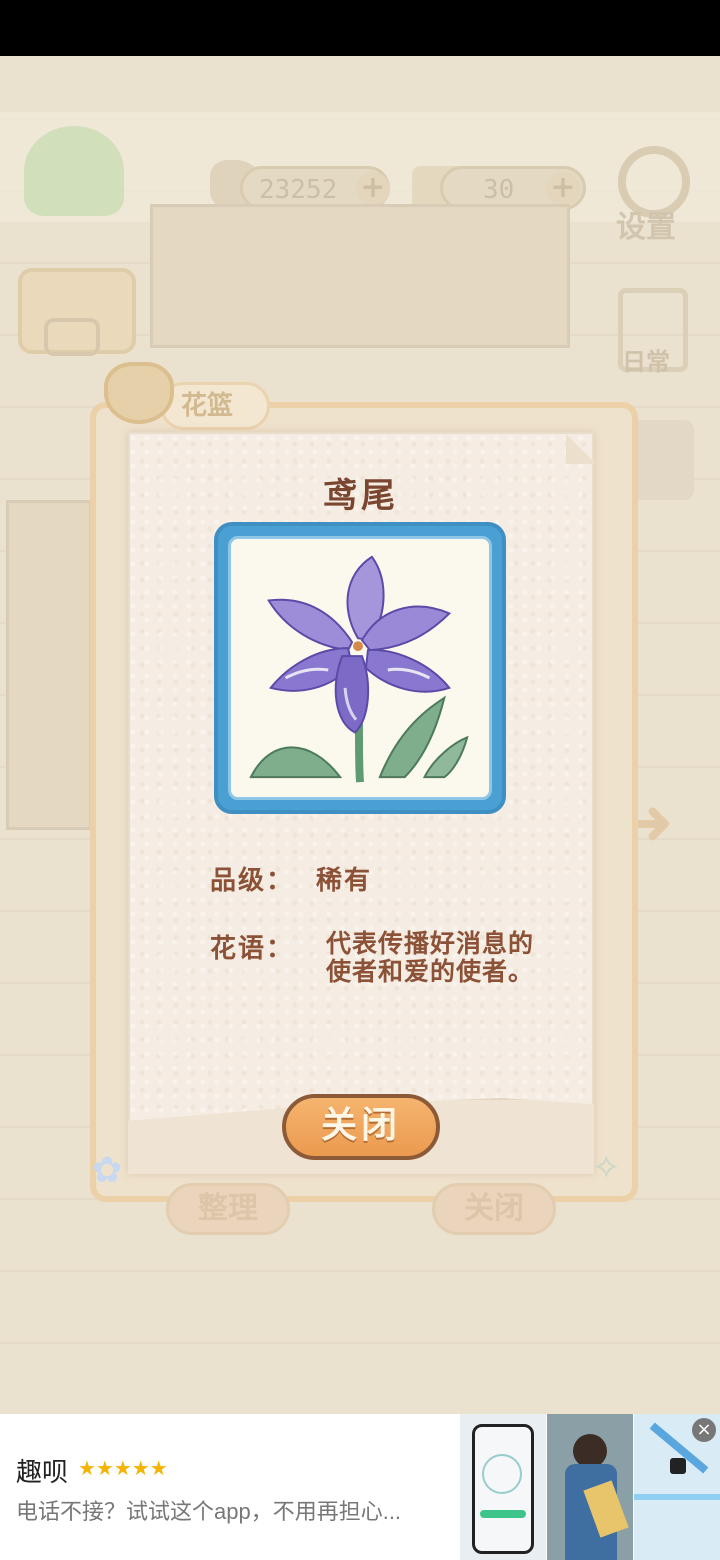  I want to click on card-close-button: 关闭, so click(361, 1127).